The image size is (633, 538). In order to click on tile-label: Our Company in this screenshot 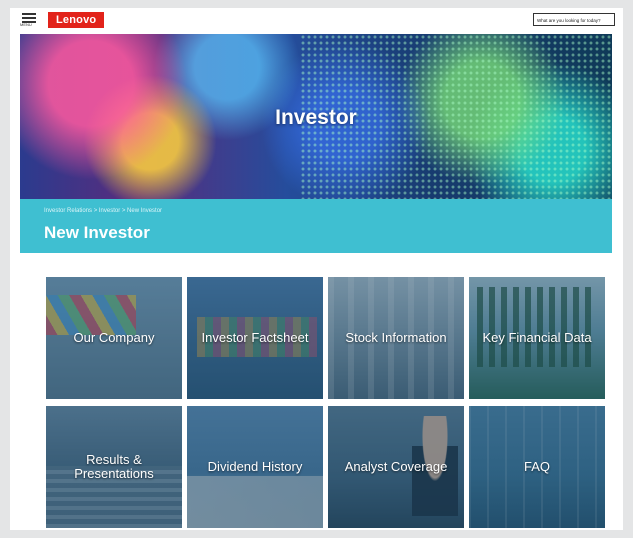, I will do `click(114, 337)`.